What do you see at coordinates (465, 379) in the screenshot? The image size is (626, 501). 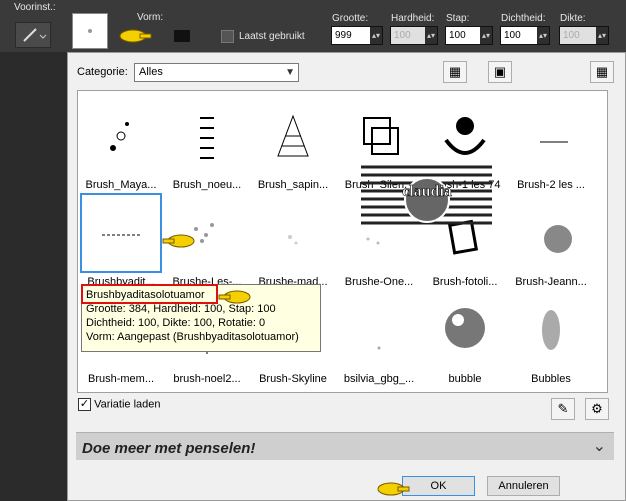 I see `brush-name: bubble` at bounding box center [465, 379].